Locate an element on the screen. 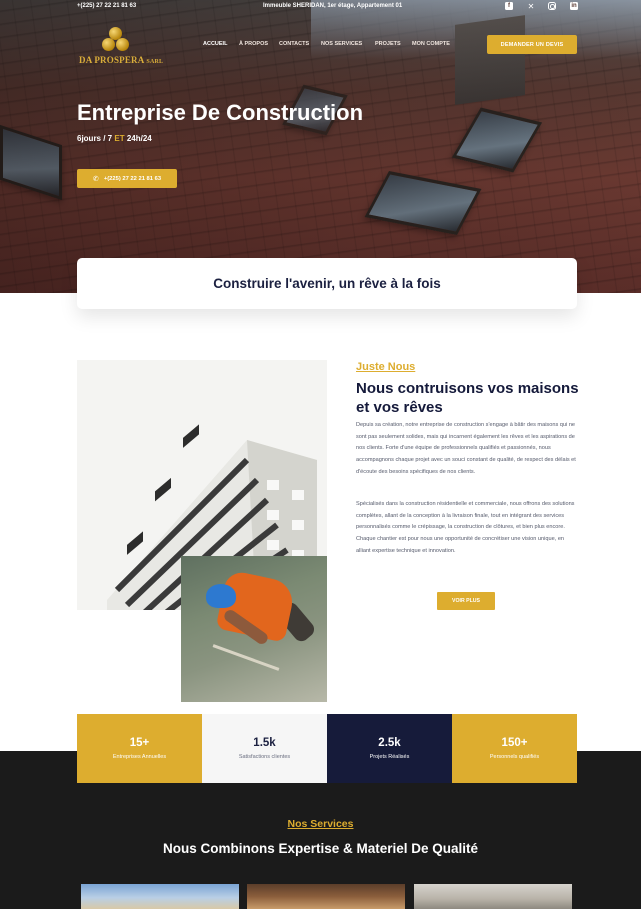  nav-projets: PROJETS is located at coordinates (388, 44).